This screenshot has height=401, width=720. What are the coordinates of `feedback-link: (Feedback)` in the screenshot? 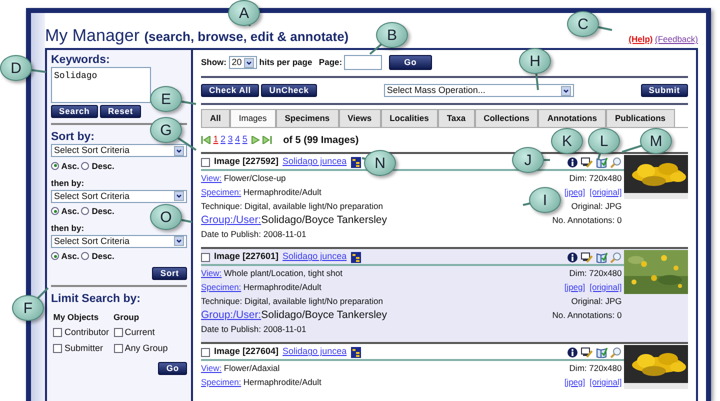 It's located at (676, 39).